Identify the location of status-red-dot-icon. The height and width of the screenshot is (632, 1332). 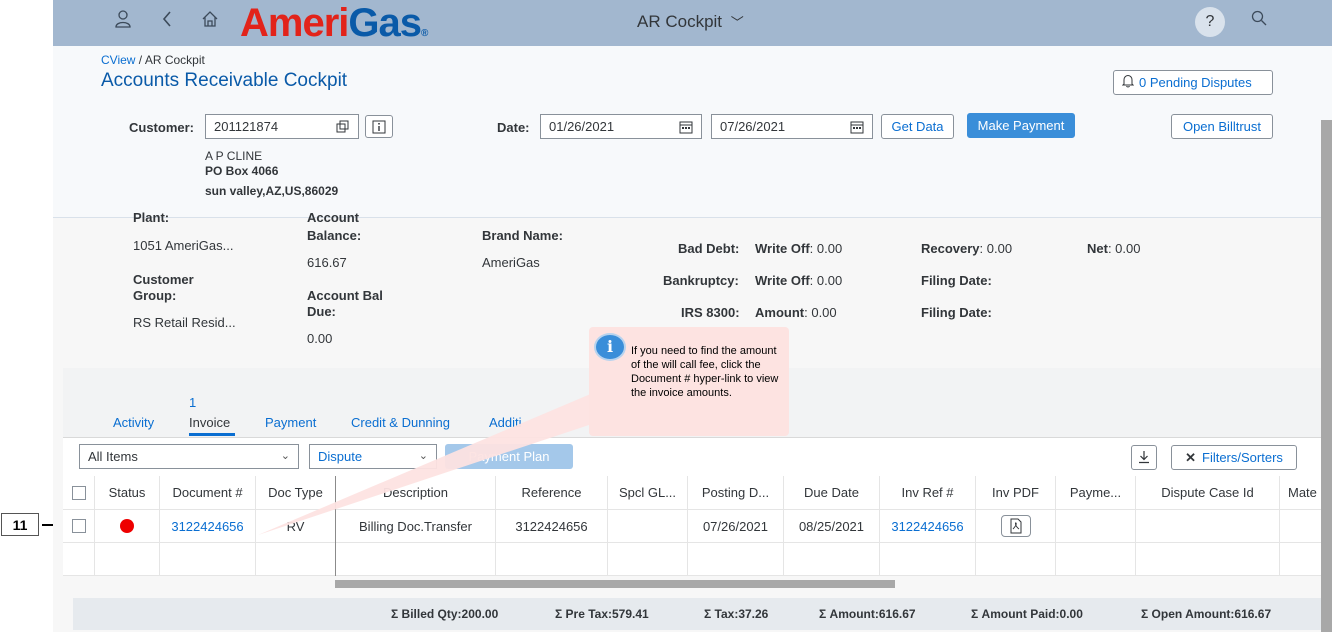
(127, 526).